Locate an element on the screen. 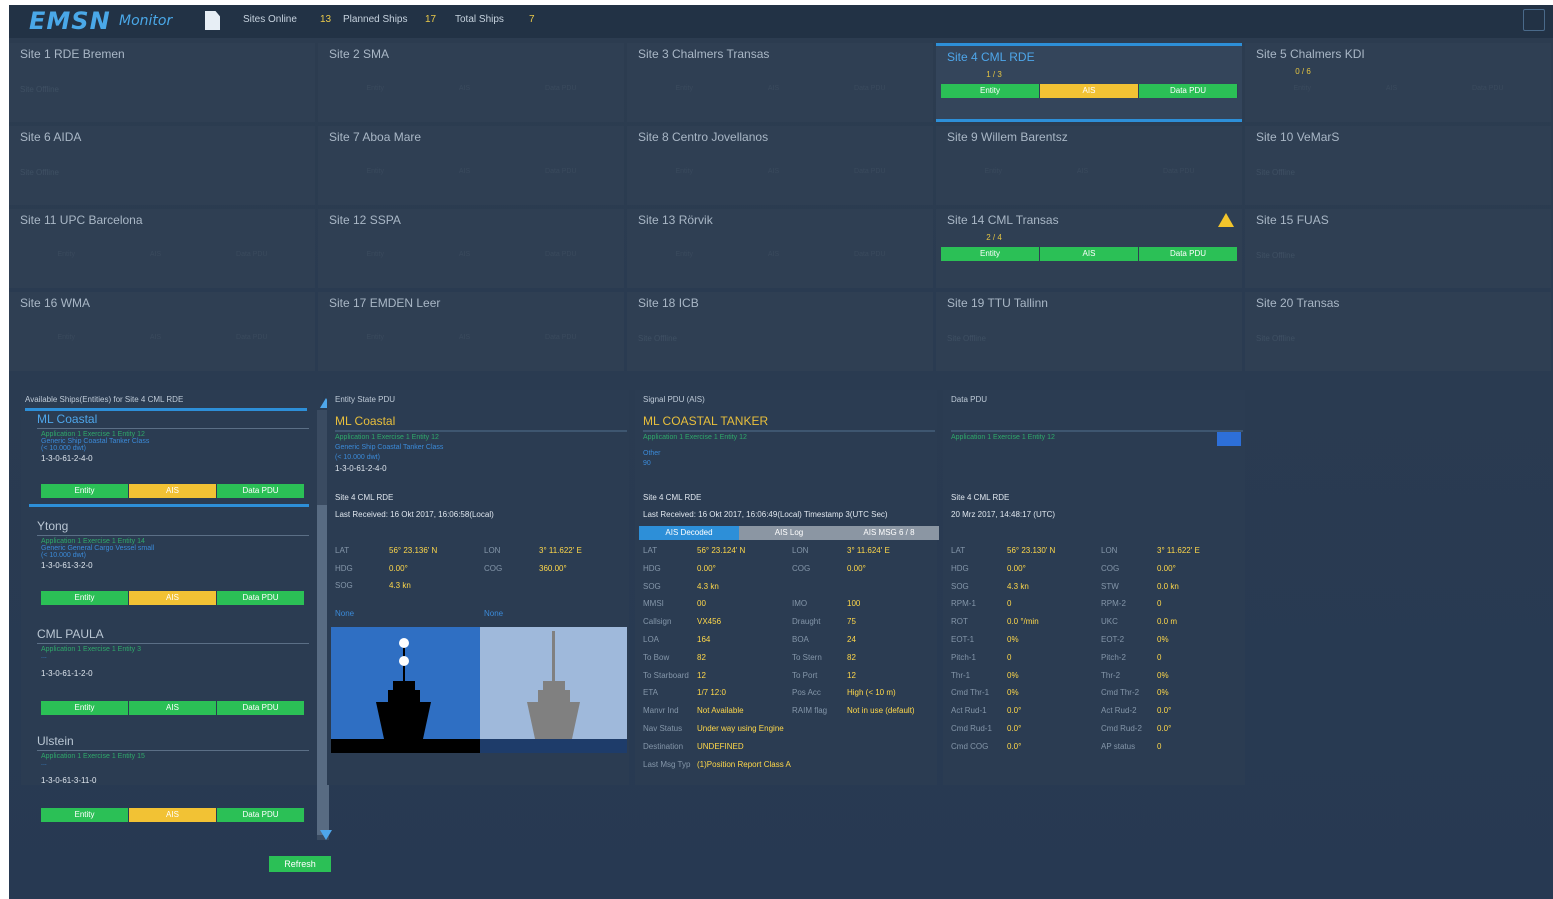  site-tile: Site 12 SSPA Entity AIS Data PDU is located at coordinates (471, 248).